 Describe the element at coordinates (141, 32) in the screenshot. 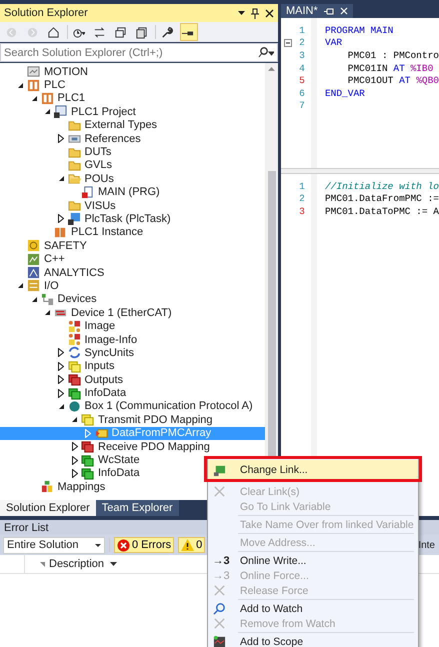

I see `files-icon` at that location.